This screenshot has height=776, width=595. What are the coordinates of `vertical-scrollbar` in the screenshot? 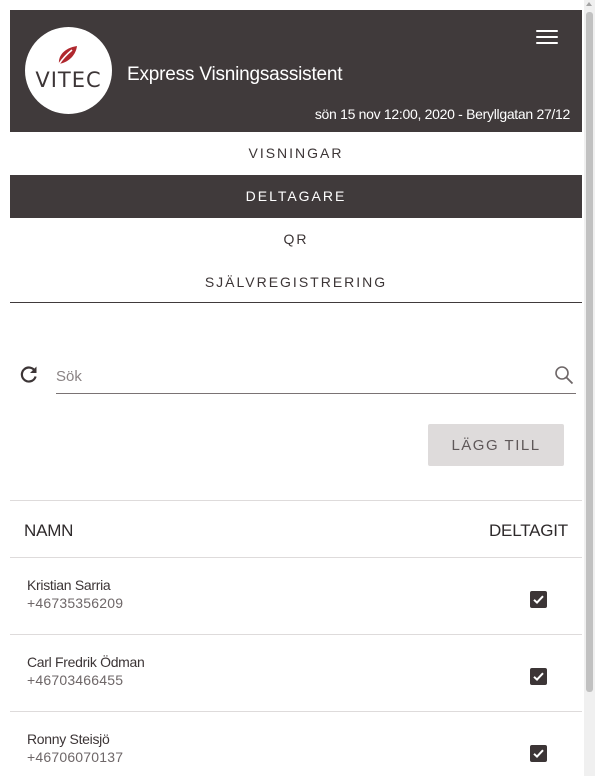 It's located at (589, 388).